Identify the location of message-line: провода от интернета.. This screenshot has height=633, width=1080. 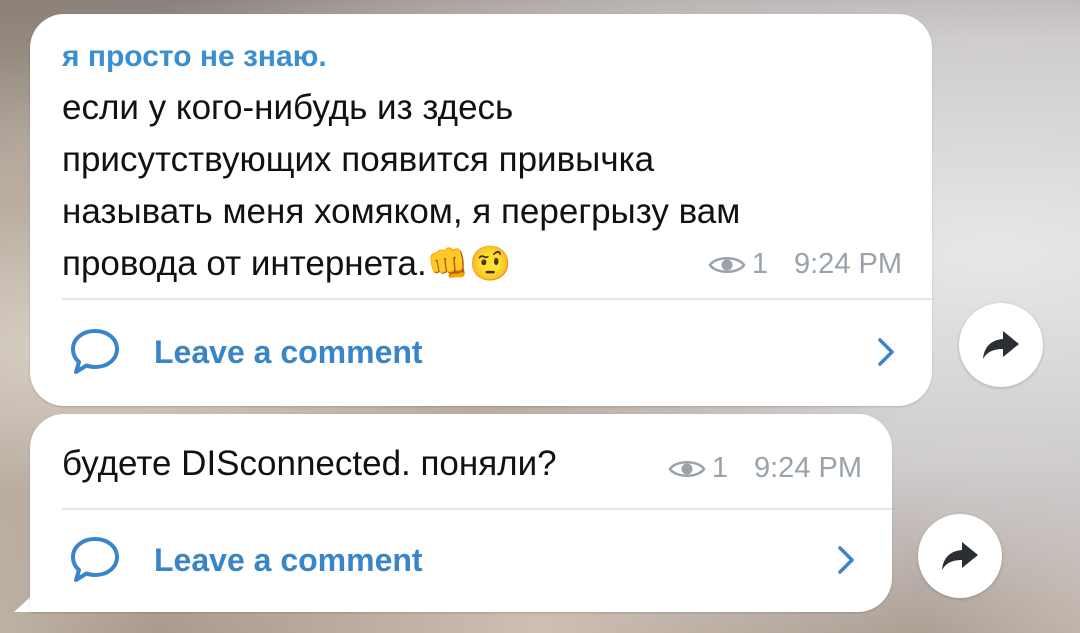
(244, 263).